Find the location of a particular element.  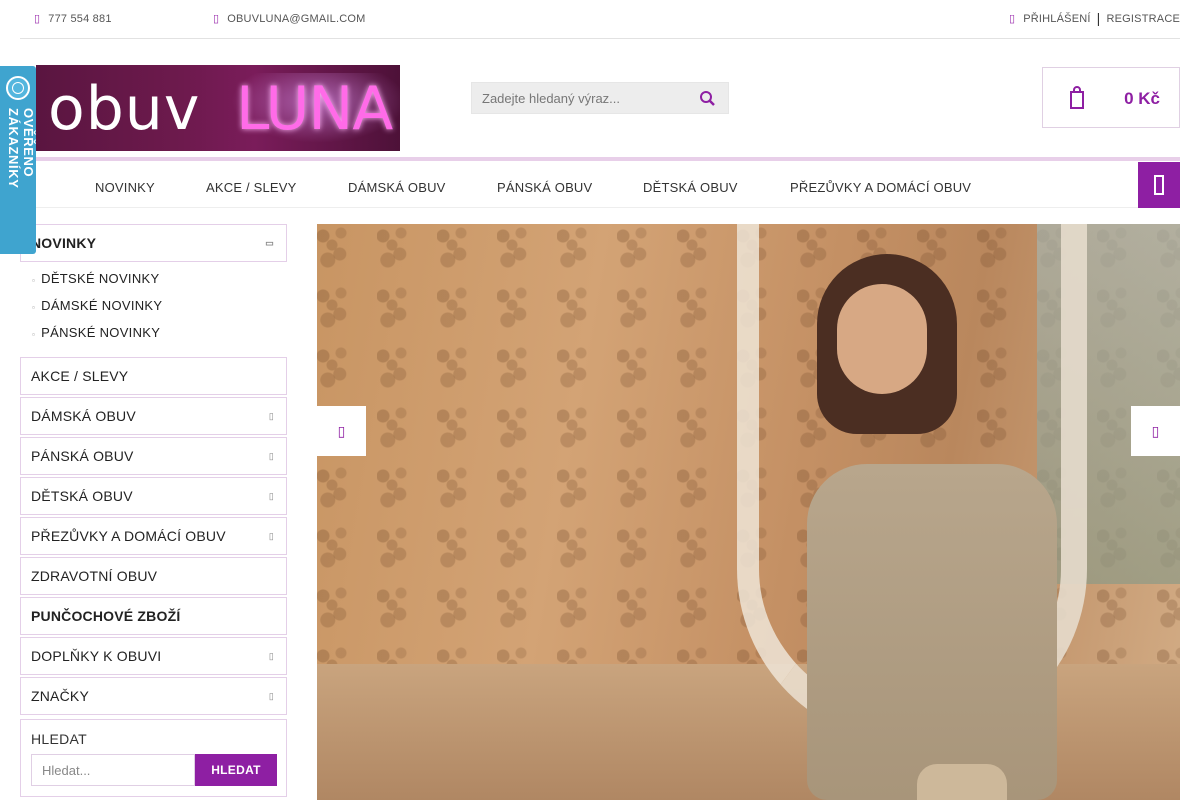

sidebar-subitem-damske-novinky: ▫ DÁMSKÉ NOVINKY is located at coordinates (159, 308).